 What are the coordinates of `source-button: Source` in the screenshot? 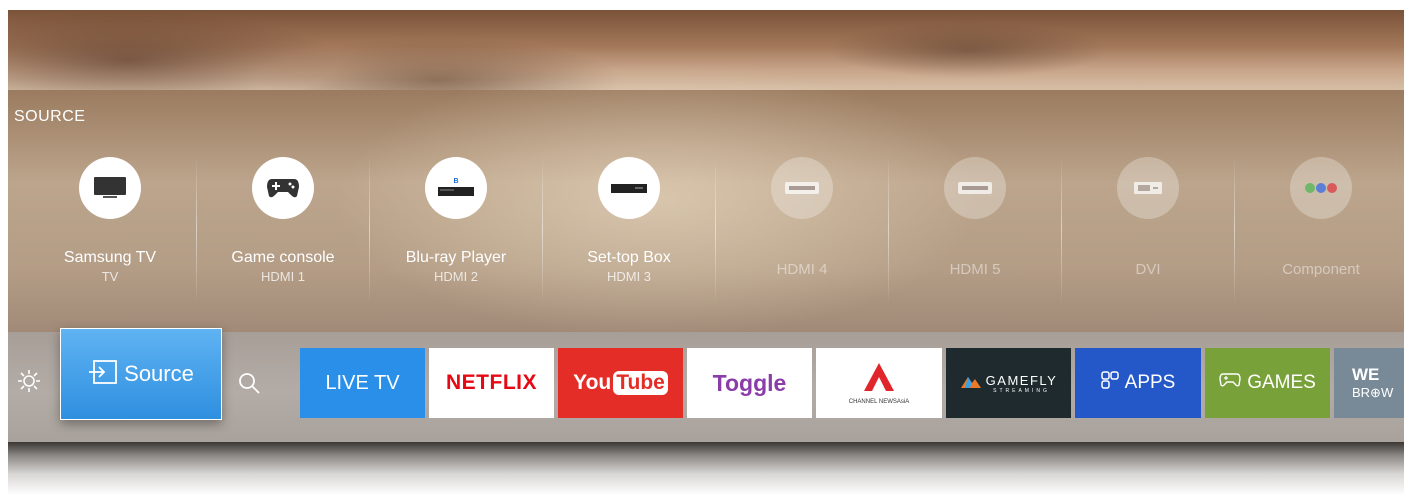 It's located at (141, 374).